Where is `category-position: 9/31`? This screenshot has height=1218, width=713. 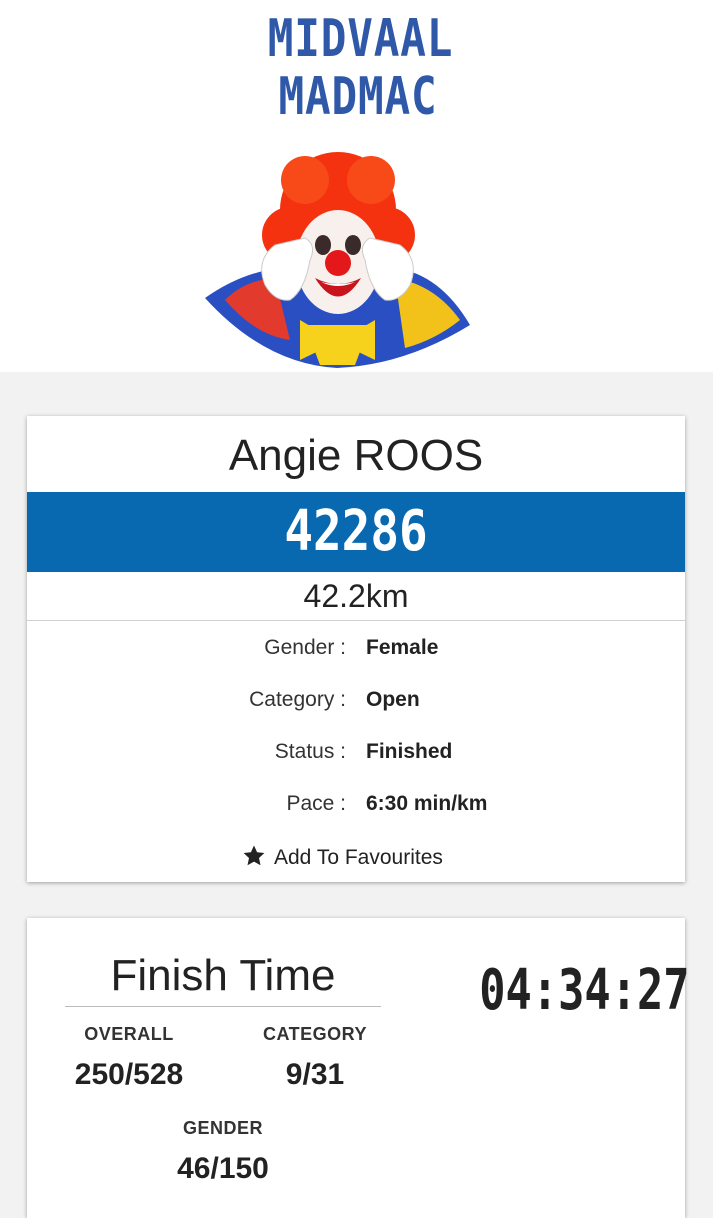
category-position: 9/31 is located at coordinates (315, 1074).